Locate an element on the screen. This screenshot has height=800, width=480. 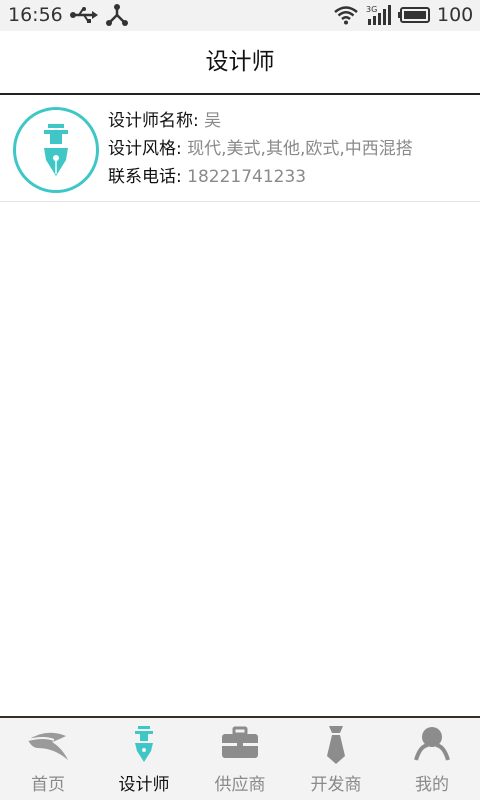
designer-name-row: 设计师名称: 吴 is located at coordinates (260, 121).